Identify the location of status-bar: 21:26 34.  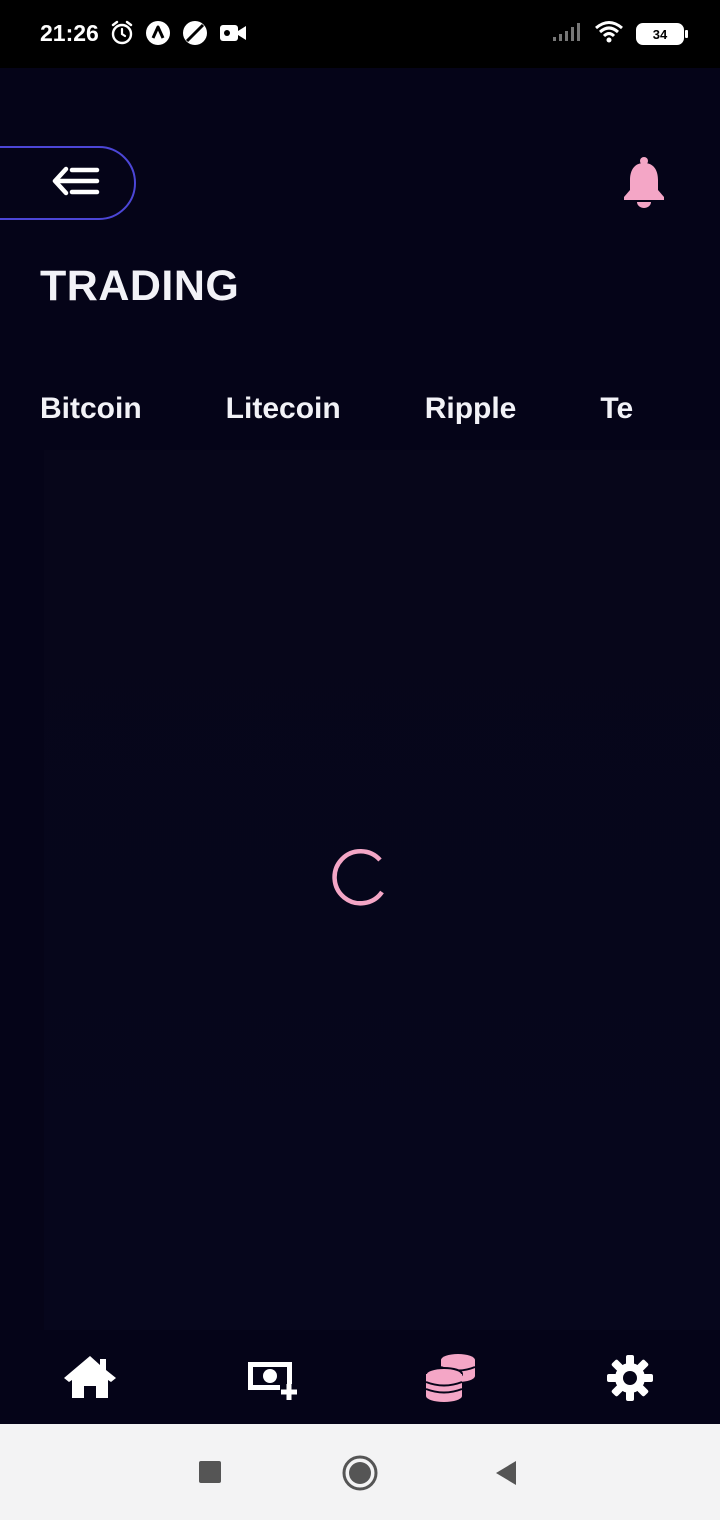
(360, 34).